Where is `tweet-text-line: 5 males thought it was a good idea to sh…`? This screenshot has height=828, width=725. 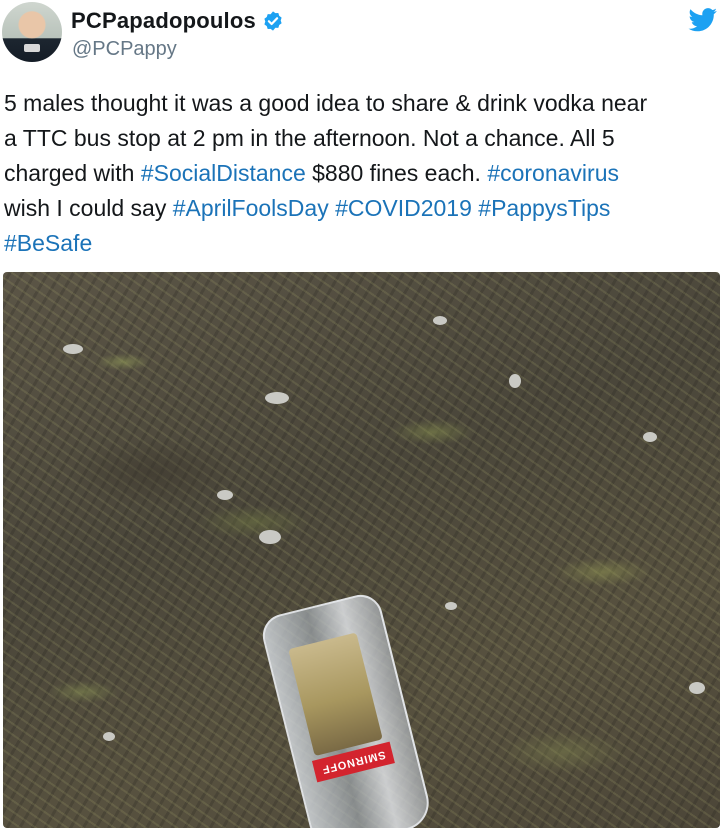 tweet-text-line: 5 males thought it was a good idea to sh… is located at coordinates (359, 103).